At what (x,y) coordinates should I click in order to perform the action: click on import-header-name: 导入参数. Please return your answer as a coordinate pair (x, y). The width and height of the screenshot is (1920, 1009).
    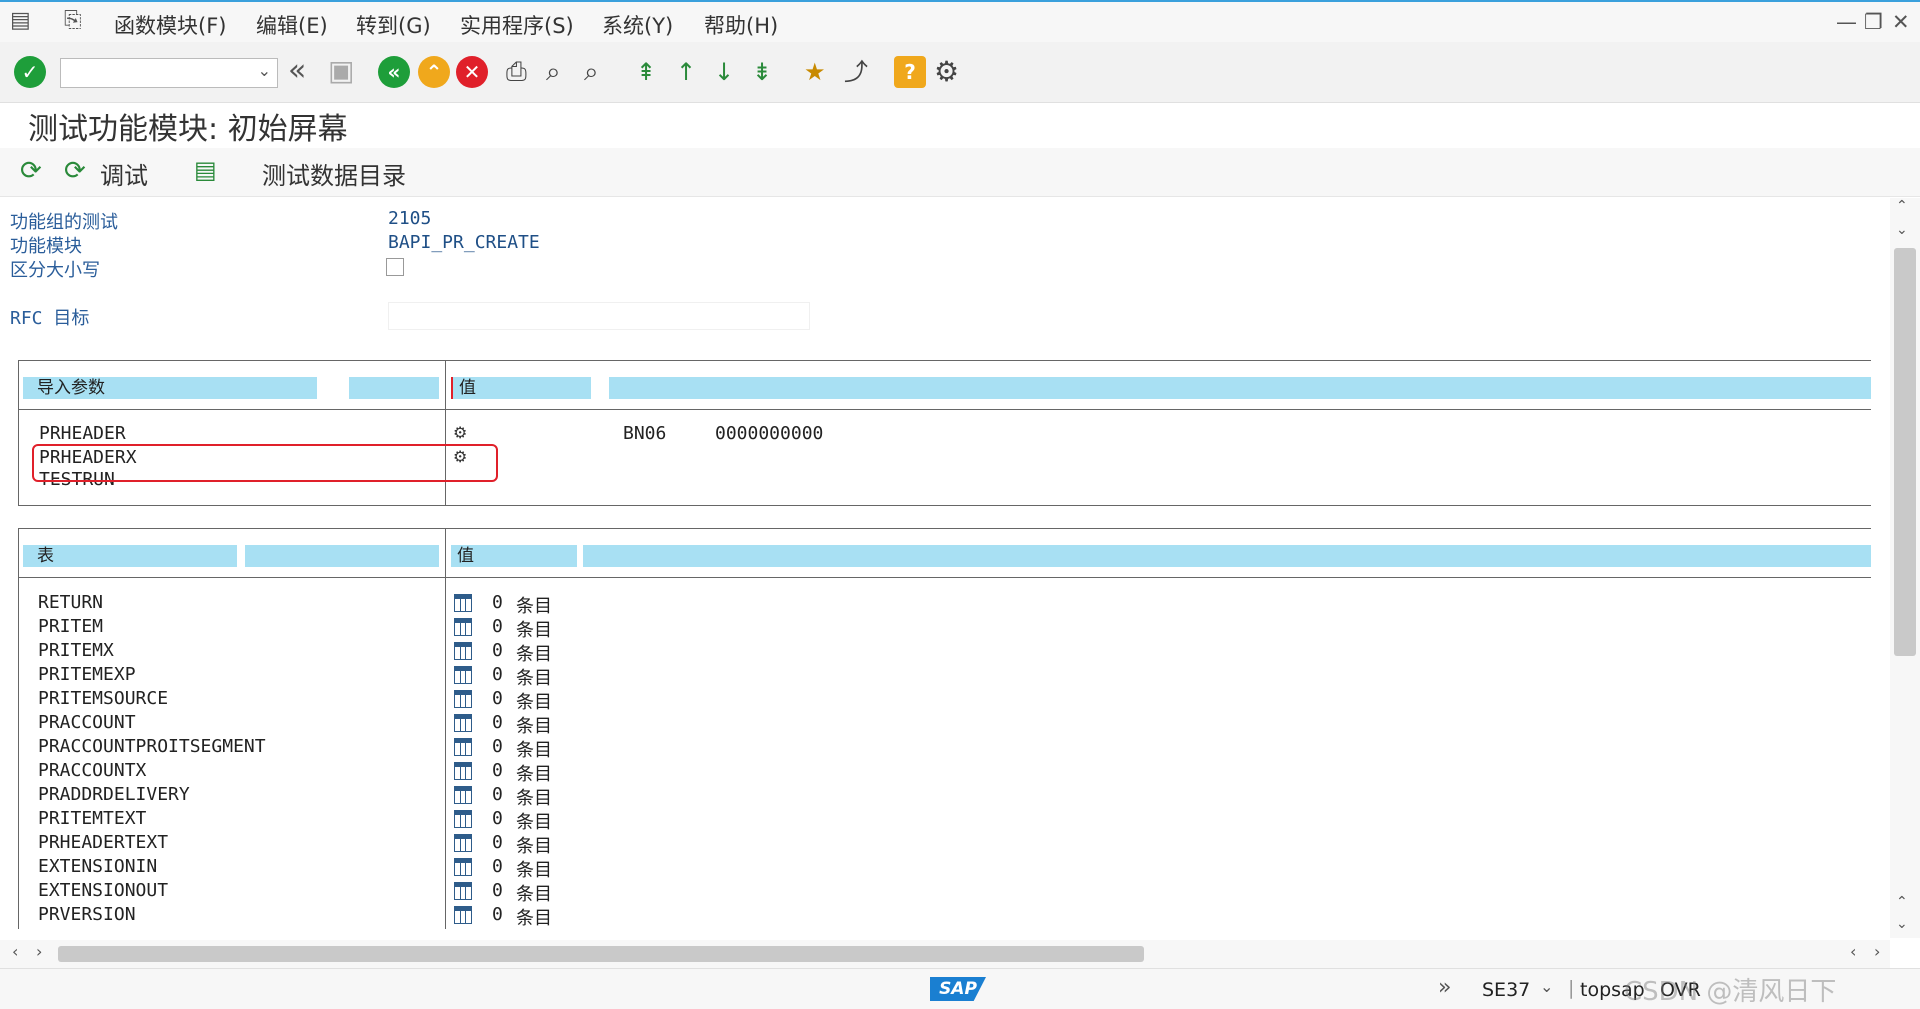
    Looking at the image, I should click on (170, 388).